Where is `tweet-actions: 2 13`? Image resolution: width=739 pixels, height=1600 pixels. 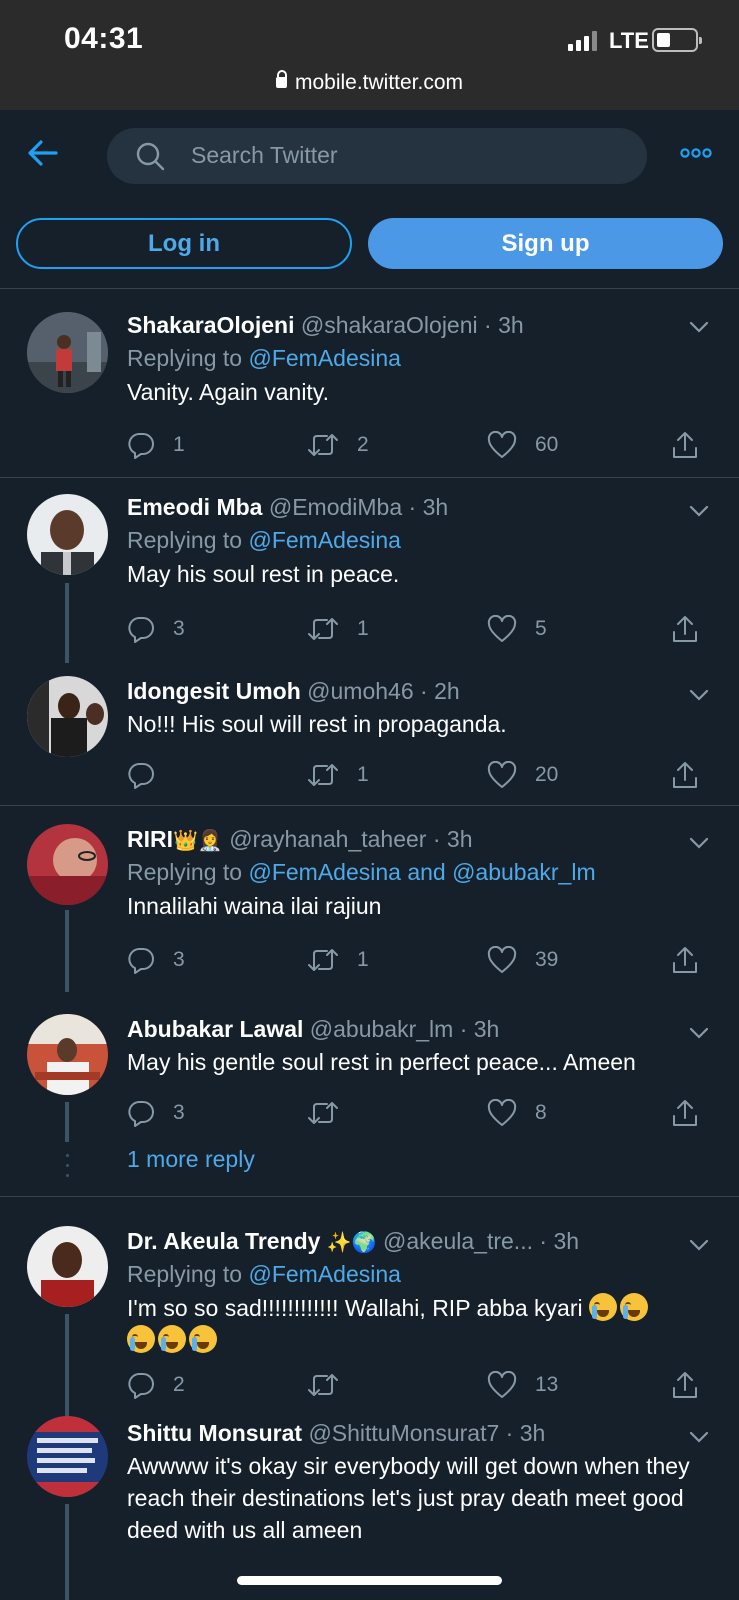
tweet-actions: 2 13 is located at coordinates (420, 1385).